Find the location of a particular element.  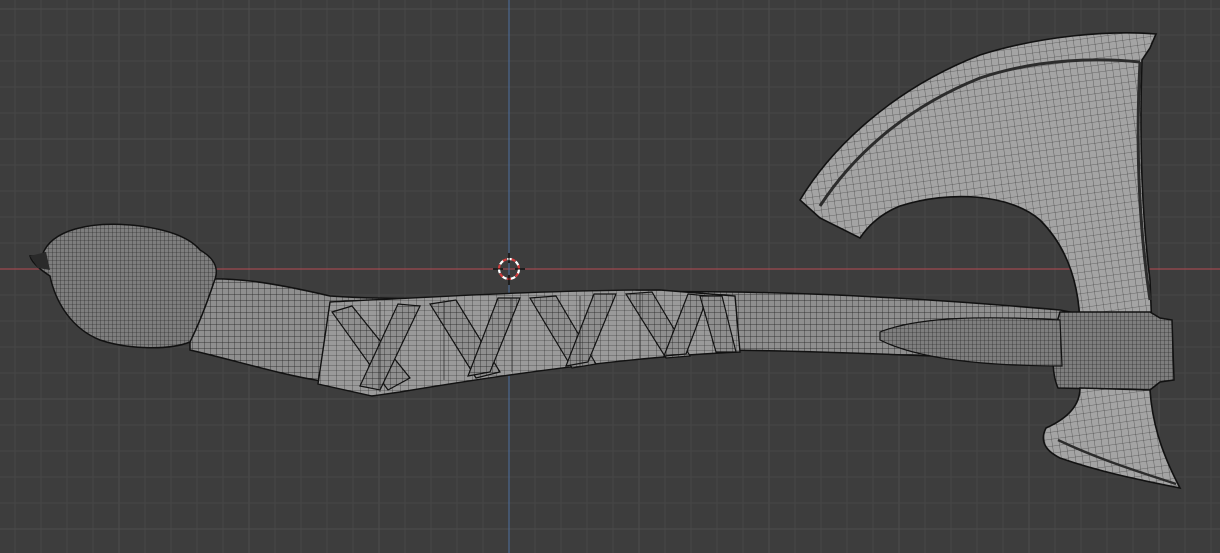

leather-wrap is located at coordinates (529, 343).